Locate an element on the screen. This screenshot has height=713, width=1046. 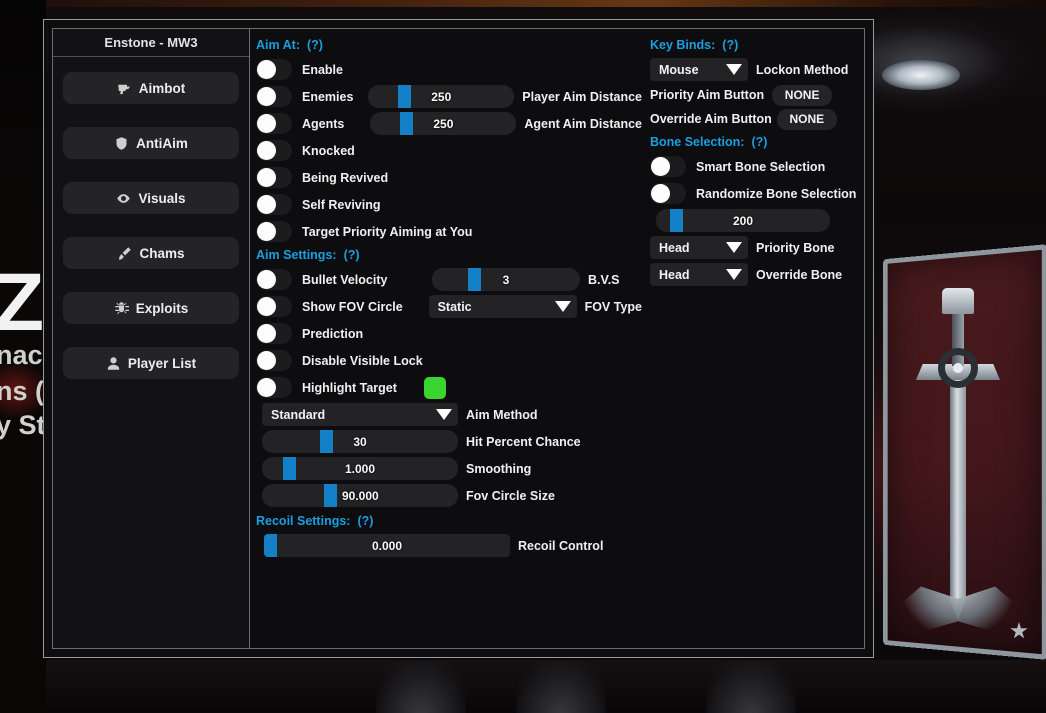
row-priority-bone: Head Priority Bone is located at coordinates (757, 247).